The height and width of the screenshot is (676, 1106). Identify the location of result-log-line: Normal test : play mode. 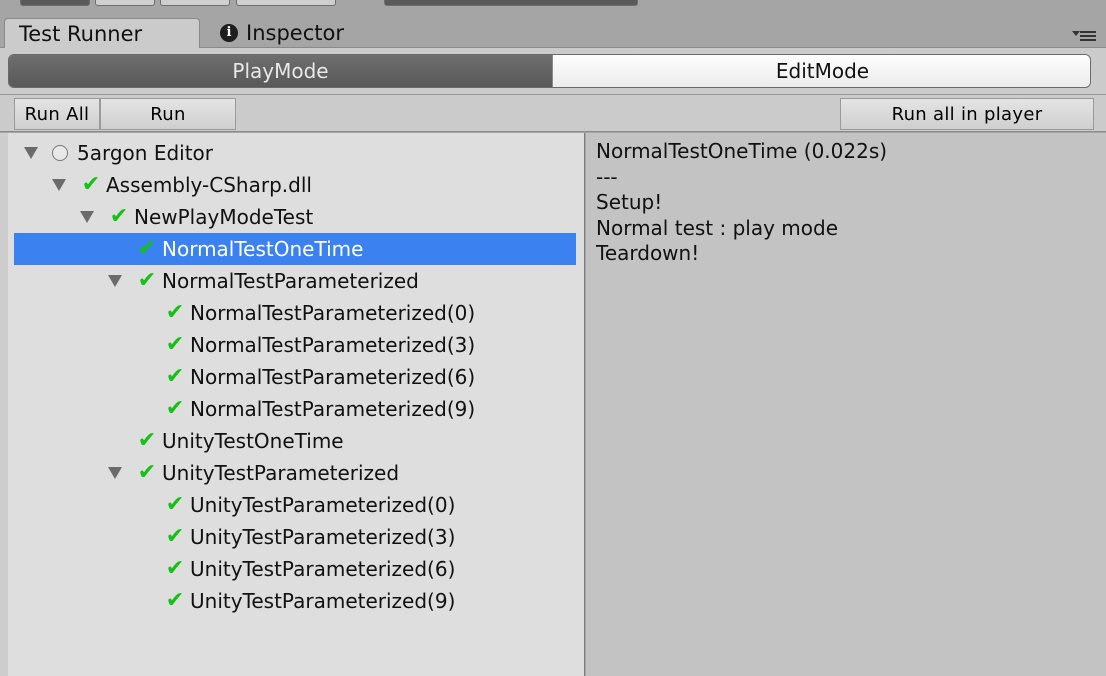
(717, 227).